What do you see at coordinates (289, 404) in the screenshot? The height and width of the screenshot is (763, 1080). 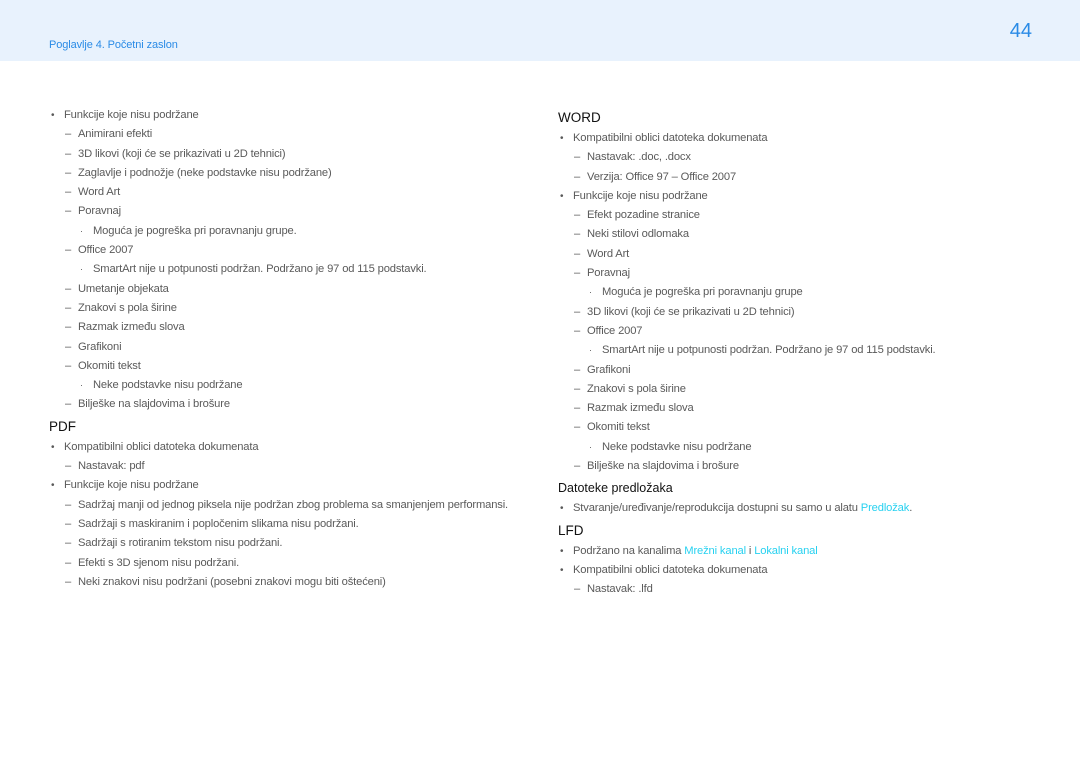 I see `list-item: – Bilješke na slajdovima i brošure` at bounding box center [289, 404].